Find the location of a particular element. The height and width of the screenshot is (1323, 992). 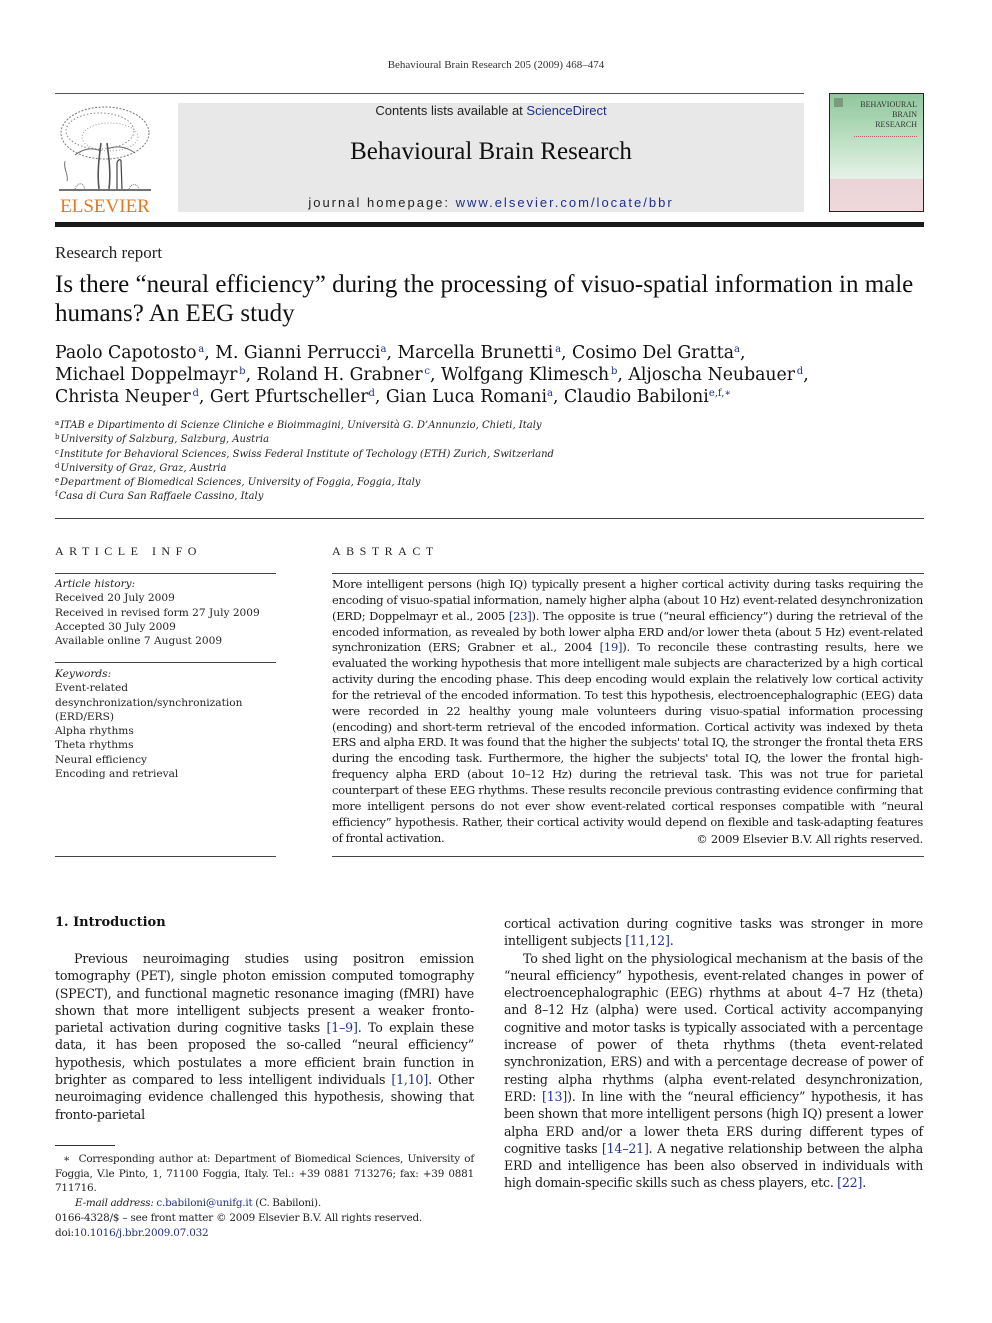

footnote-marker: ∗ is located at coordinates (66, 1159).